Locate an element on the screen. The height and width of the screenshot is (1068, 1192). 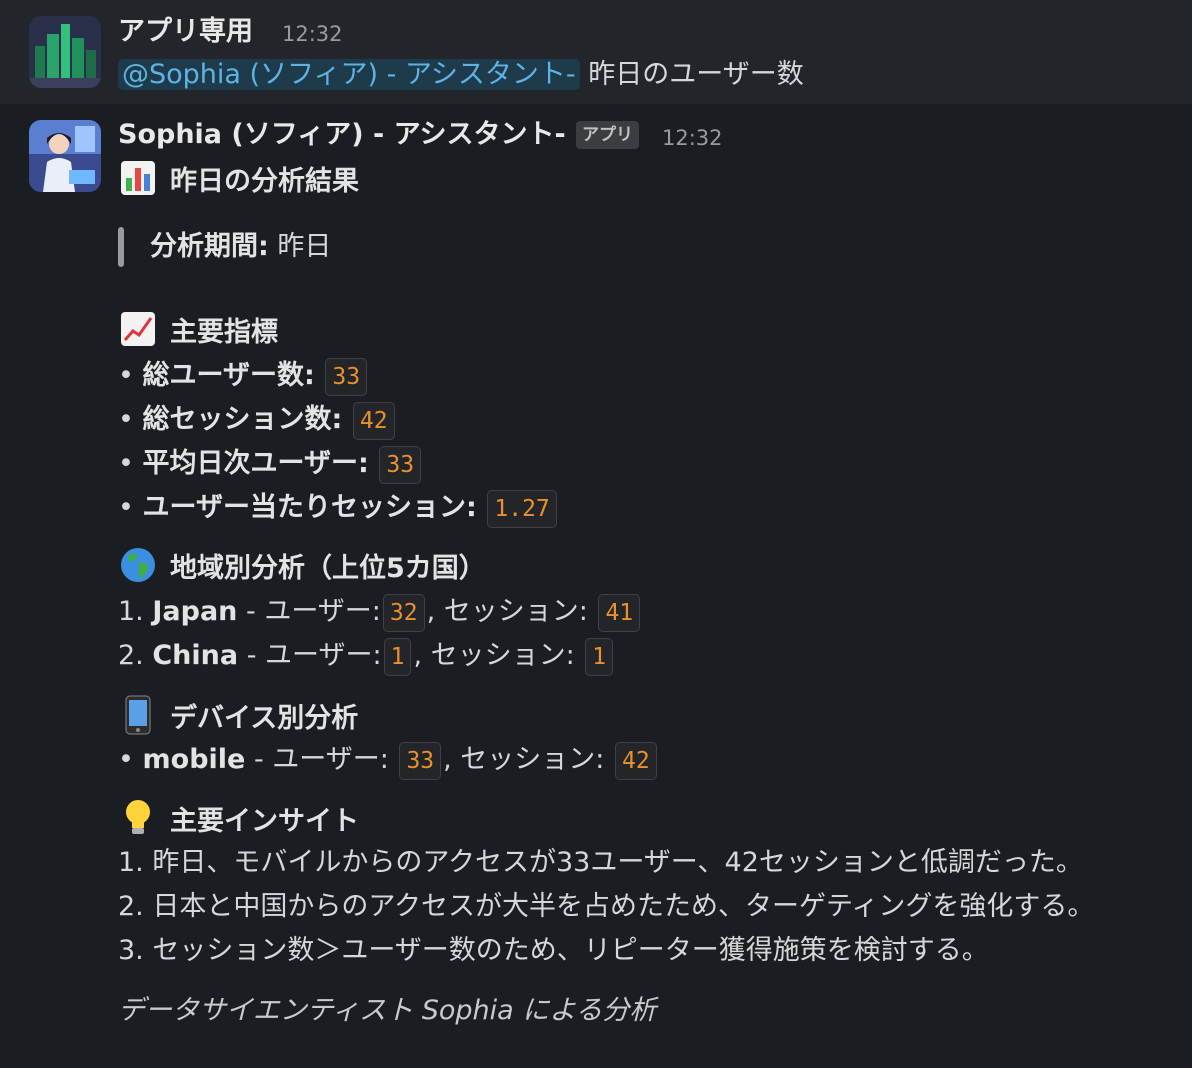
list-item: • 総ユーザー数: 33 is located at coordinates (243, 376).